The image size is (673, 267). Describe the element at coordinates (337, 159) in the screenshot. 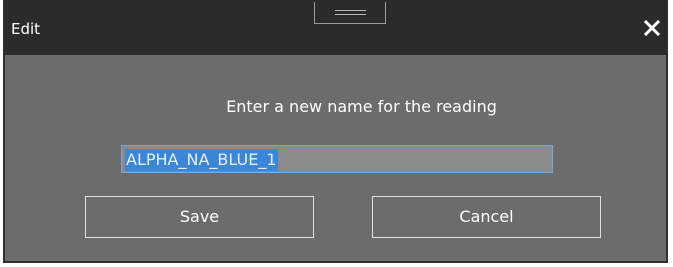

I see `reading-name-input: ALPHA_NA_BLUE_1` at that location.